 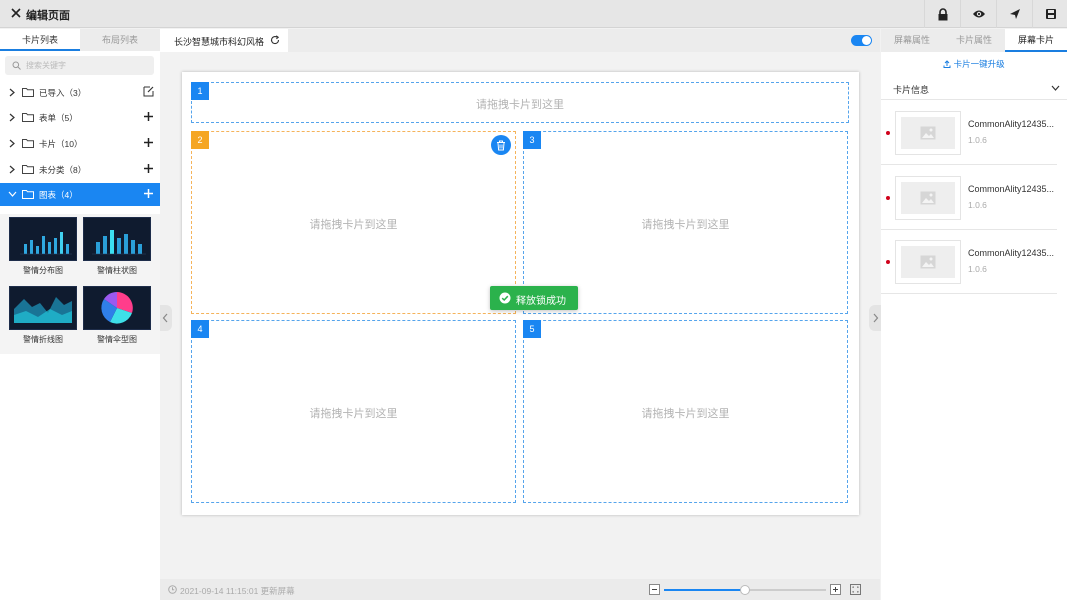 What do you see at coordinates (875, 318) in the screenshot?
I see `collapse-right-panel-handle` at bounding box center [875, 318].